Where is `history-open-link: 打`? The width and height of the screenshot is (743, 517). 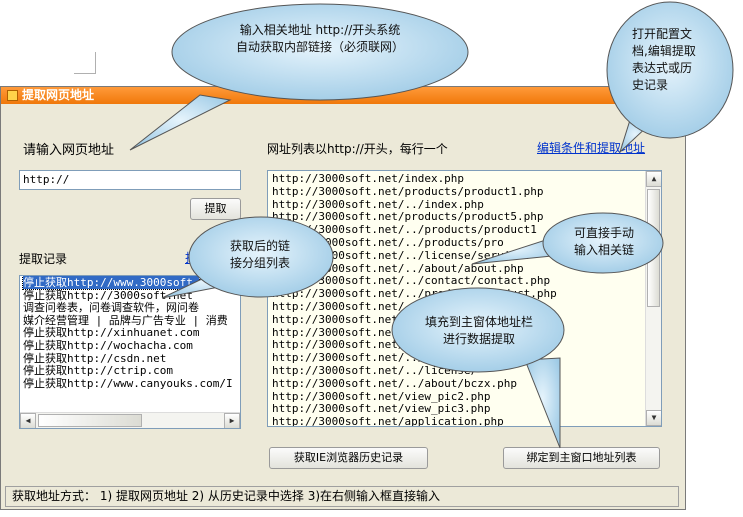 history-open-link: 打 is located at coordinates (191, 257).